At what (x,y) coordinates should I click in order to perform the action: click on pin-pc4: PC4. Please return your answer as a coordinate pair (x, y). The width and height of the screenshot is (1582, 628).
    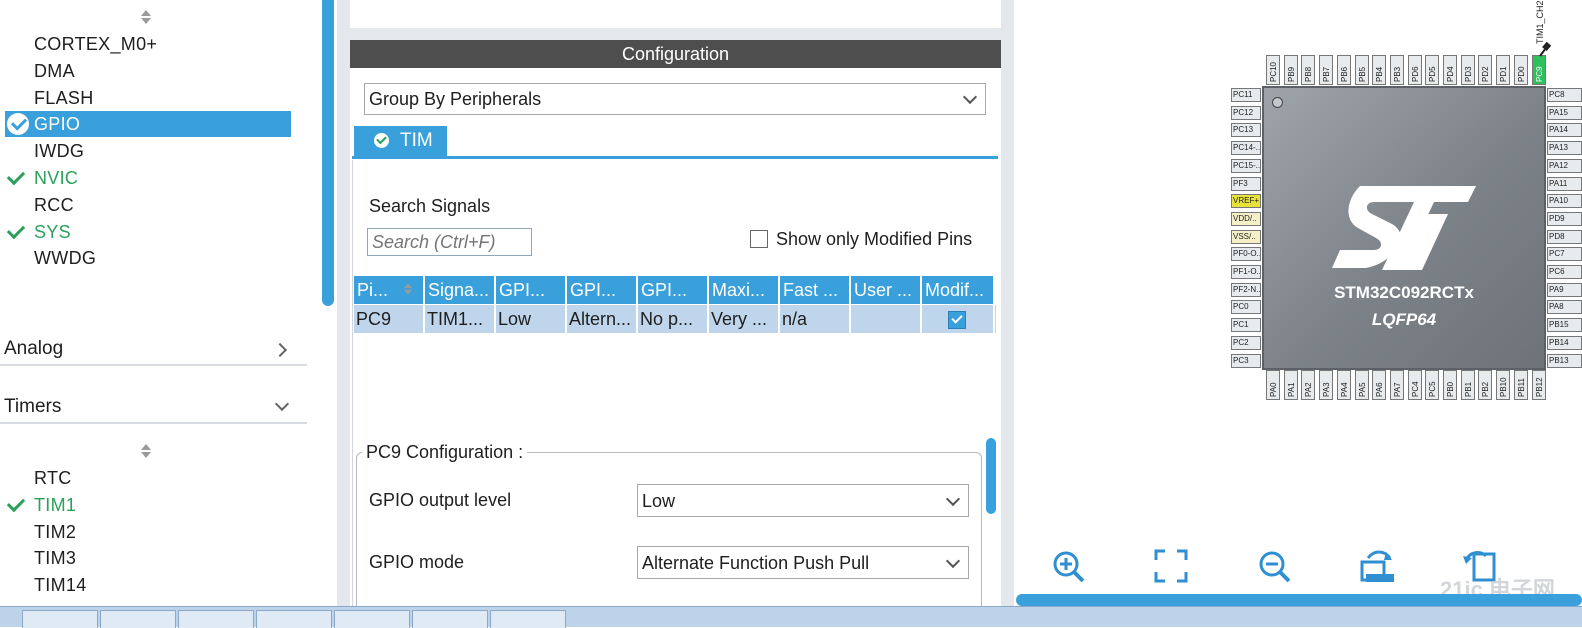
    Looking at the image, I should click on (1414, 385).